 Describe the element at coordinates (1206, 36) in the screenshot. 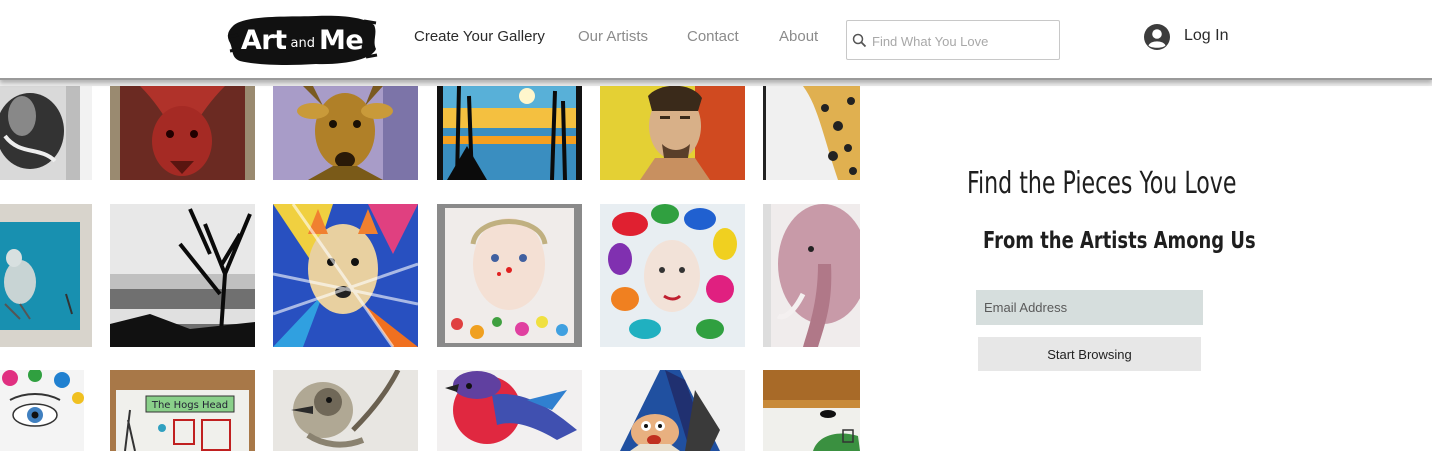

I see `login-link: Log In` at that location.